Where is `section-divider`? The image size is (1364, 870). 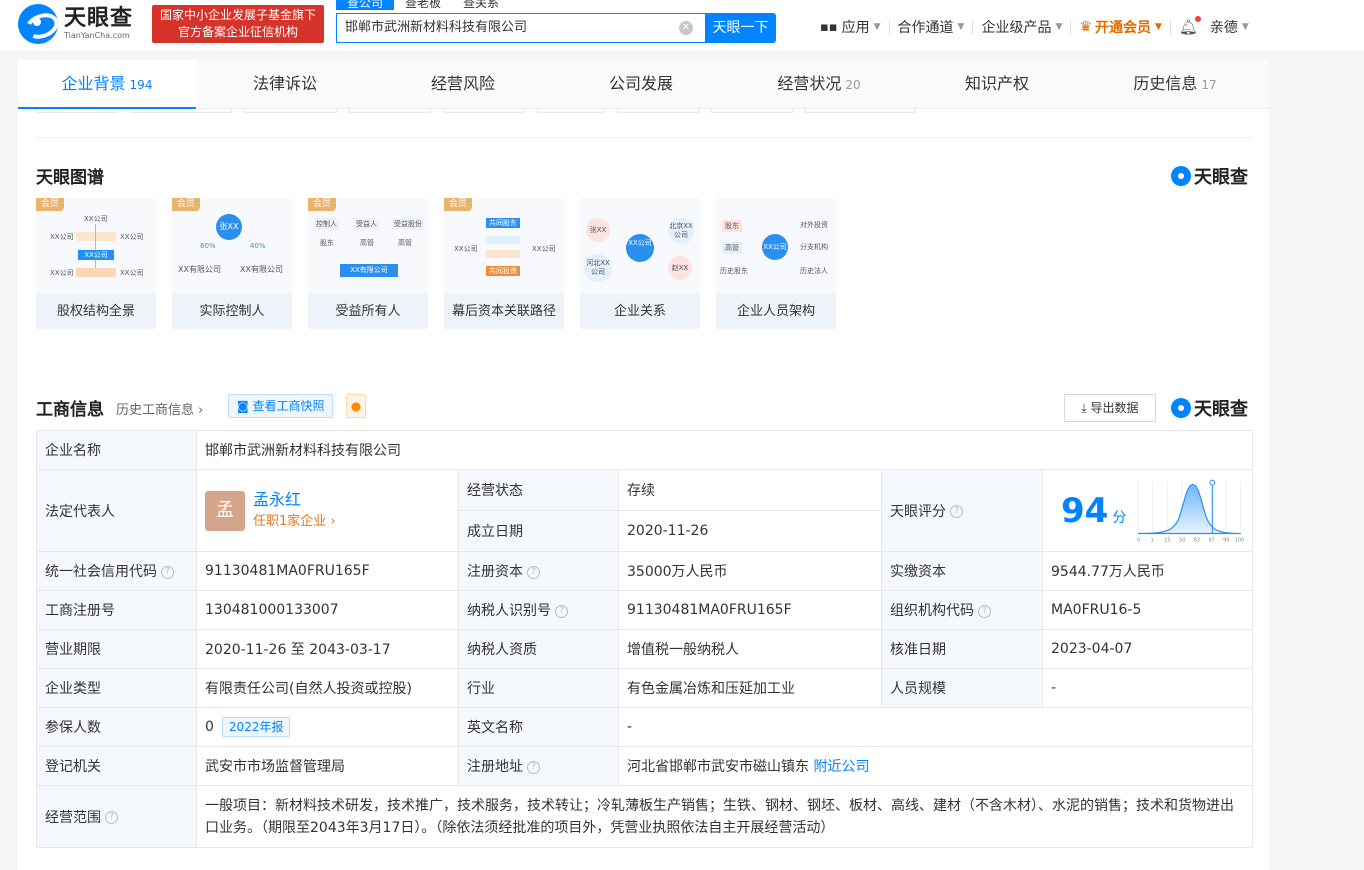
section-divider is located at coordinates (644, 137).